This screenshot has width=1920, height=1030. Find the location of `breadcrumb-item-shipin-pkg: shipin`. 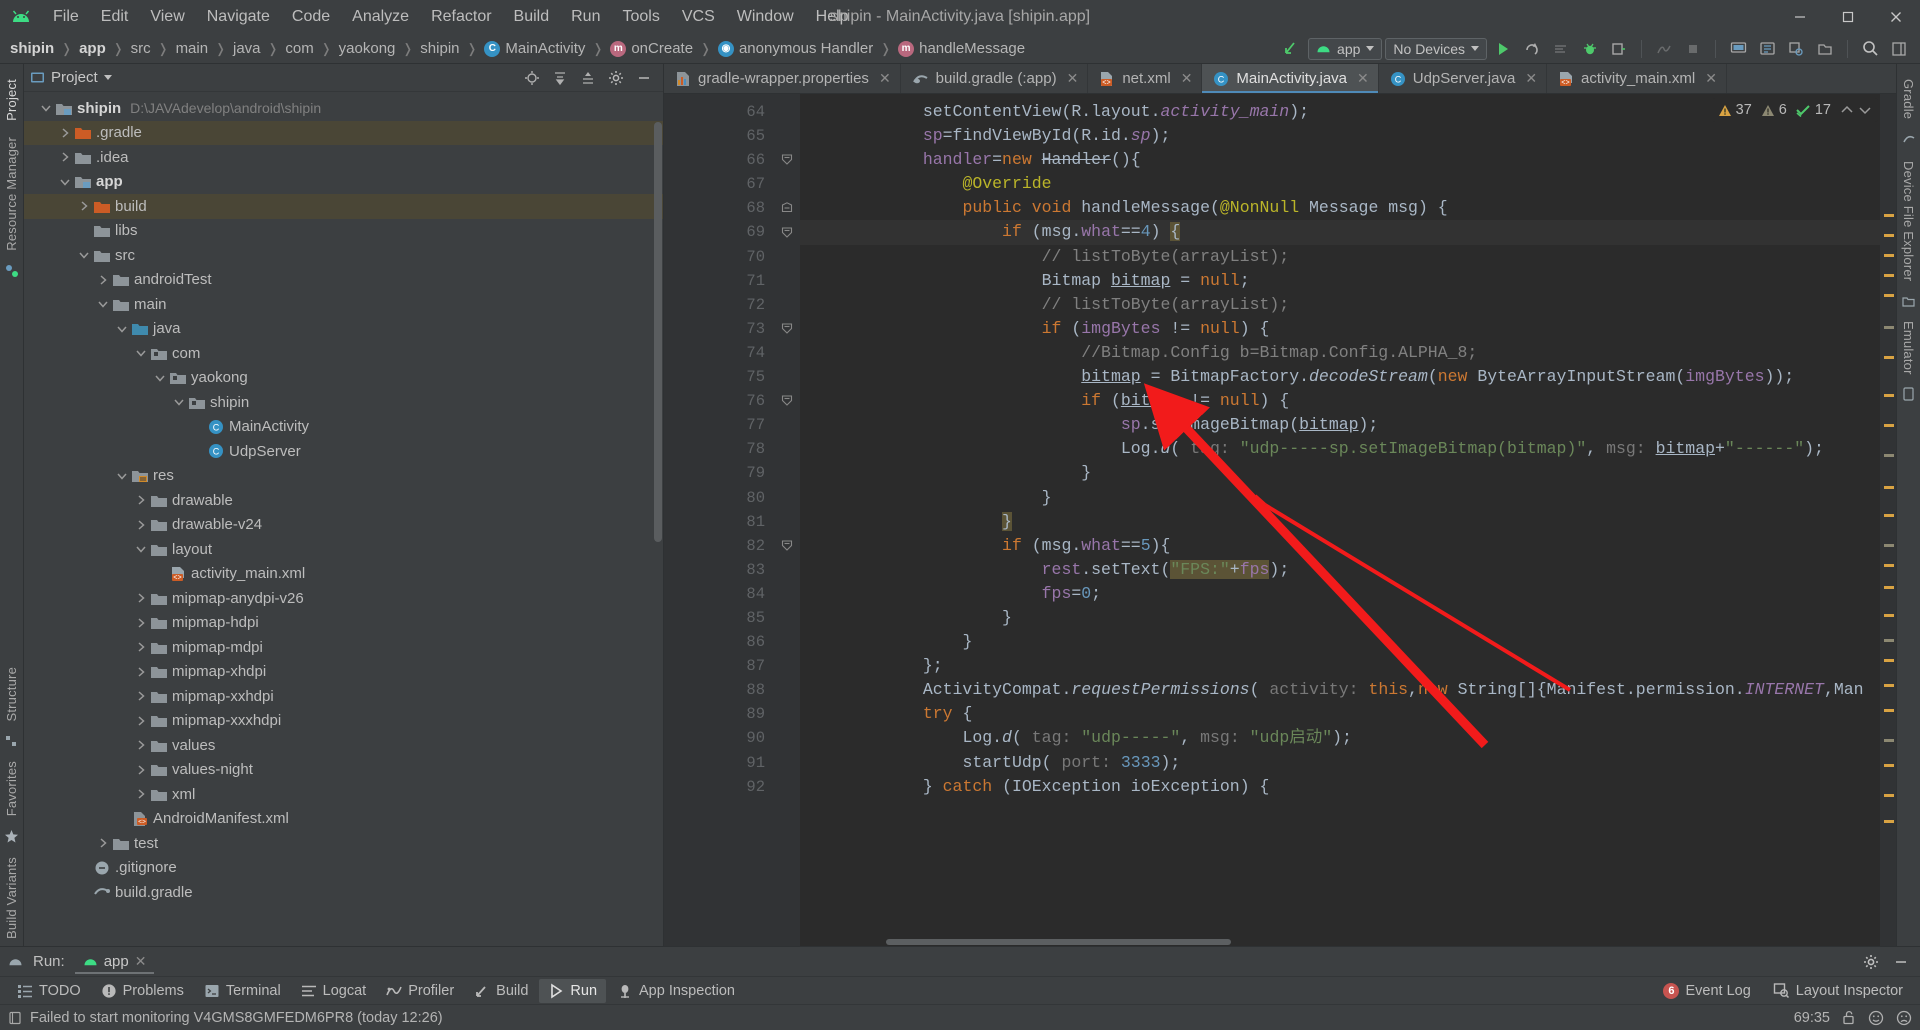

breadcrumb-item-shipin-pkg: shipin is located at coordinates (439, 48).